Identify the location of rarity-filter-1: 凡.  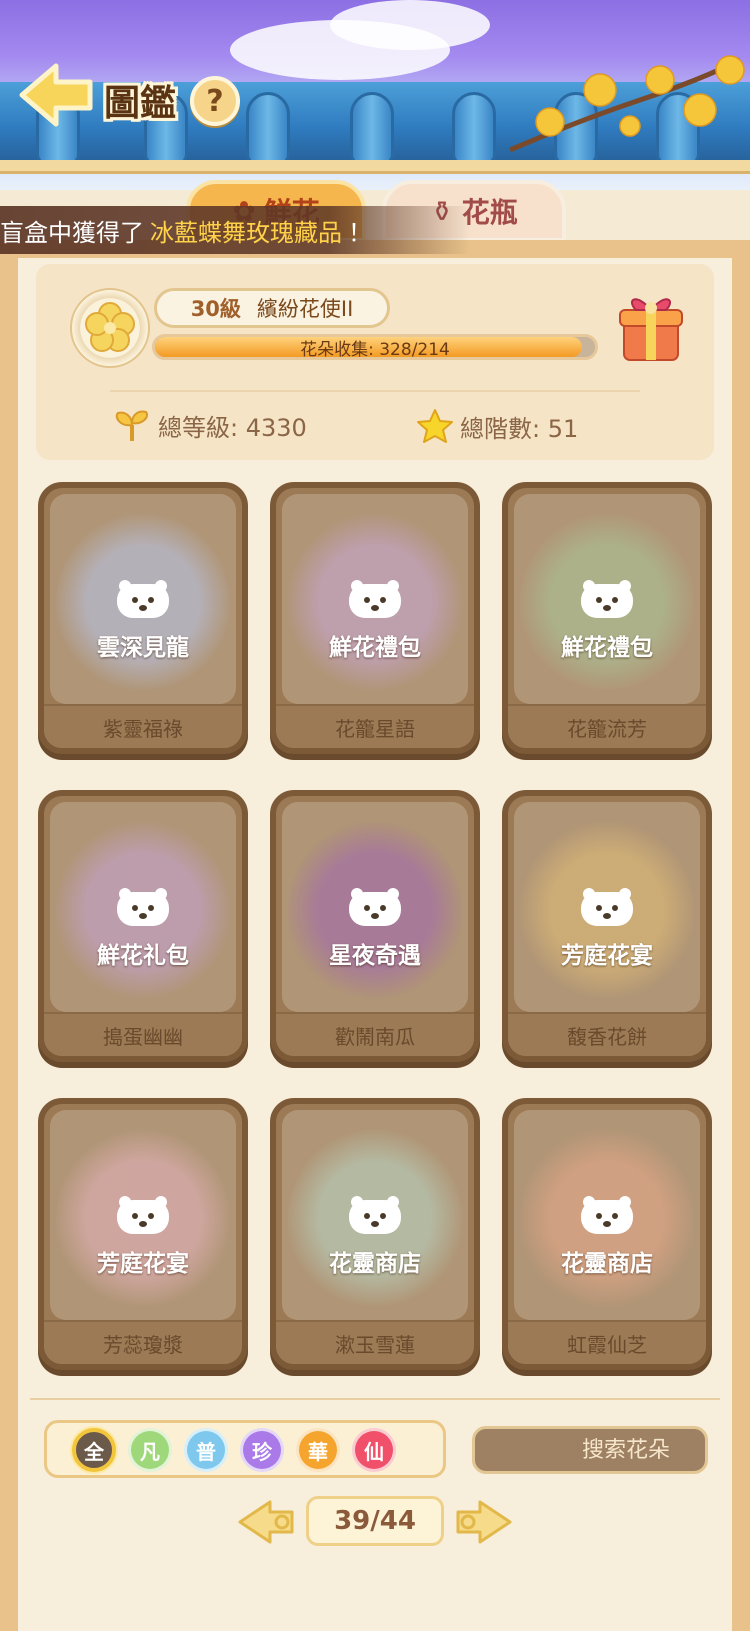
(150, 1450).